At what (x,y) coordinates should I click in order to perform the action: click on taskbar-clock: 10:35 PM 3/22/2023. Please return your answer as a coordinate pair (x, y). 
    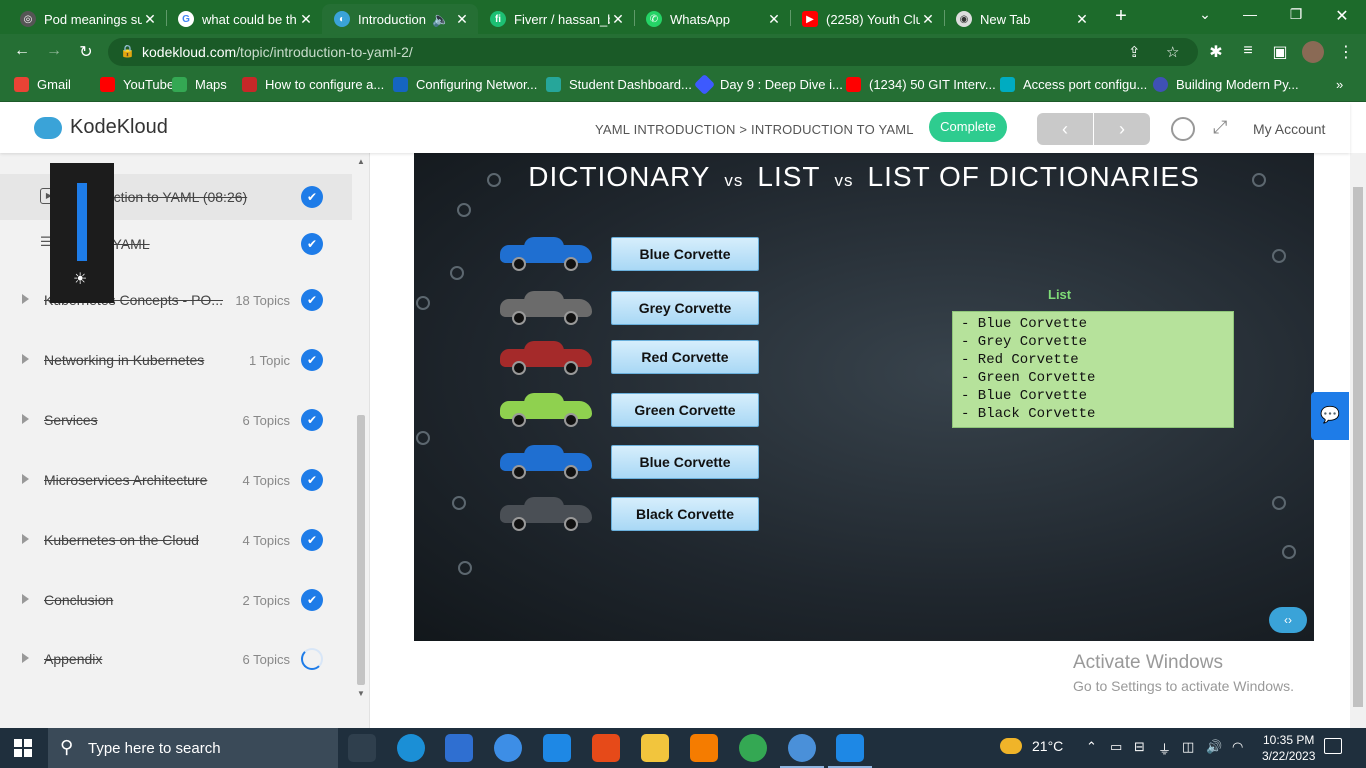
    Looking at the image, I should click on (1288, 748).